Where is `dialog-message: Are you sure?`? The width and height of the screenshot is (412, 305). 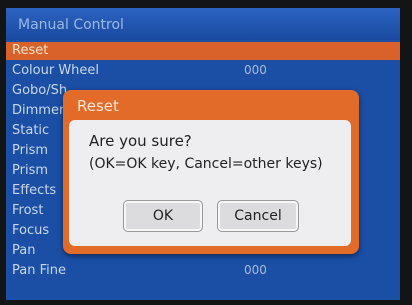
dialog-message: Are you sure? is located at coordinates (140, 141).